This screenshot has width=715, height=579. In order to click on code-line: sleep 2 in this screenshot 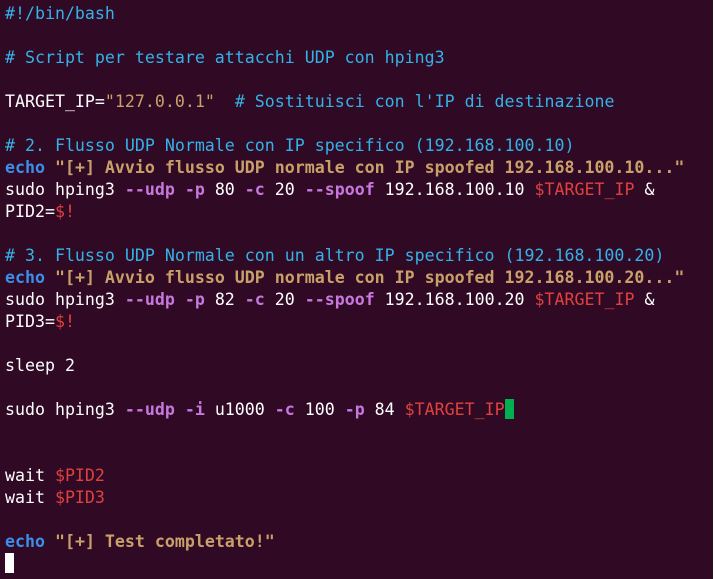, I will do `click(344, 366)`.